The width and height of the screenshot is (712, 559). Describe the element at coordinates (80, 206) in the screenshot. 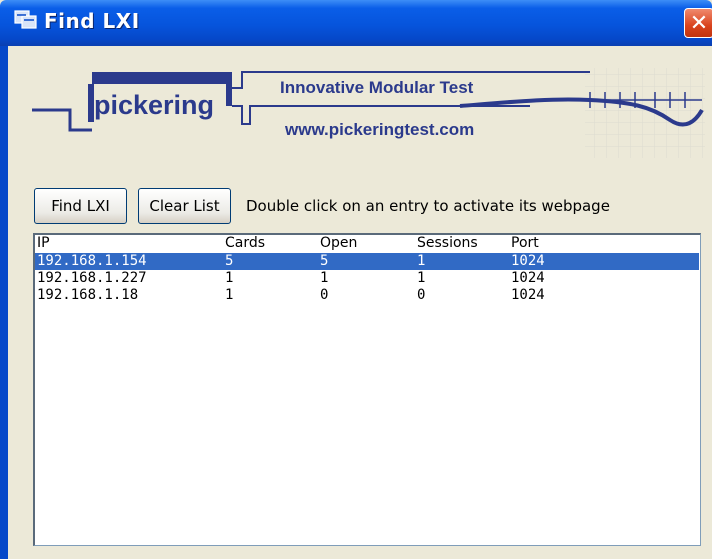

I see `find-lxi-button: Find LXI` at that location.